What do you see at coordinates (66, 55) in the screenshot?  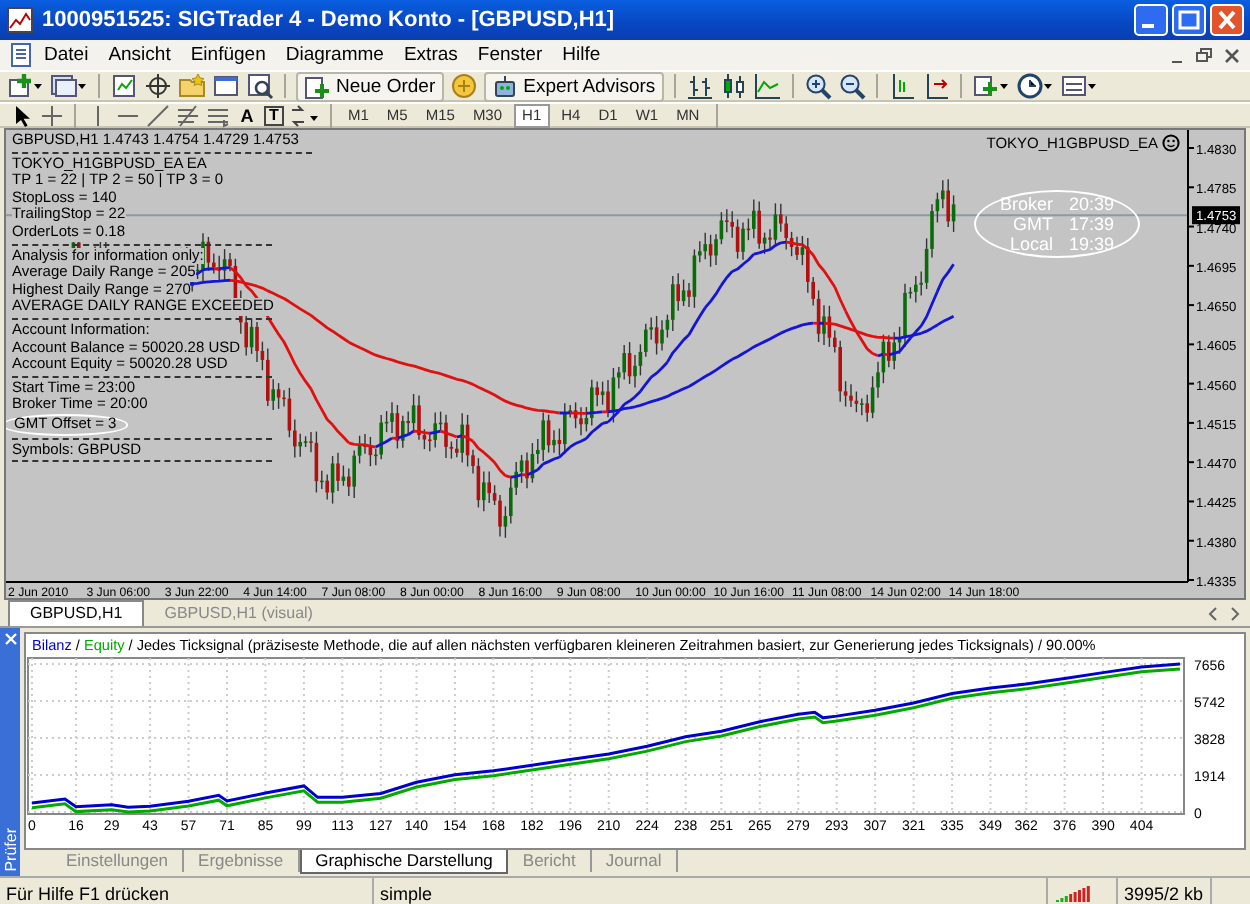 I see `menu-item: Datei` at bounding box center [66, 55].